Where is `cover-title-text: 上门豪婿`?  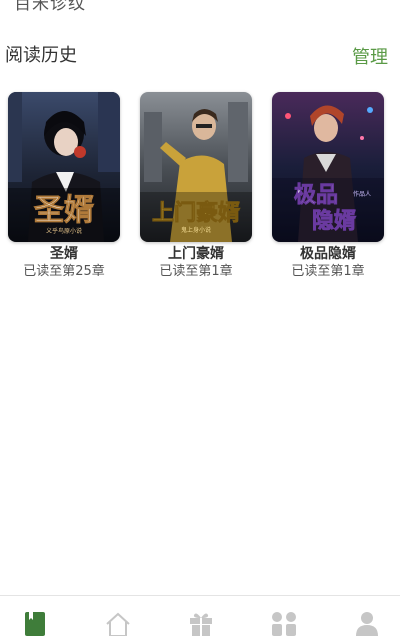
cover-title-text: 上门豪婿 is located at coordinates (196, 213).